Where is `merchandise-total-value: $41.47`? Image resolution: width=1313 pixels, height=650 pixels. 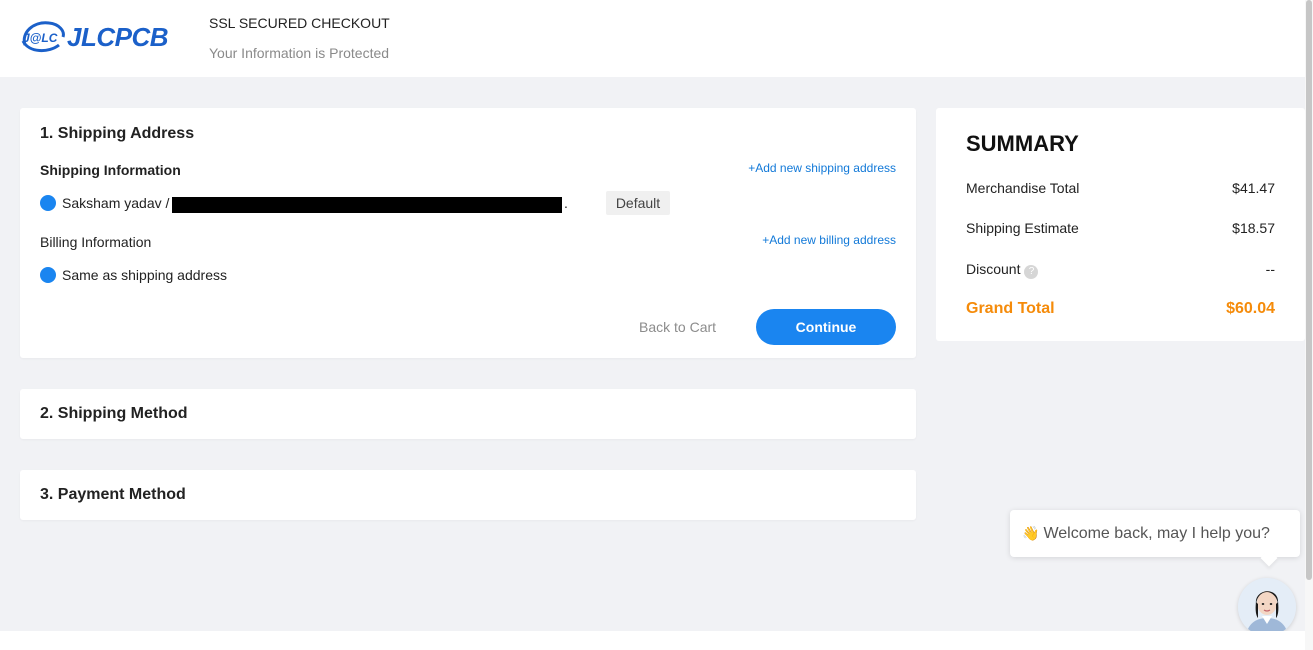 merchandise-total-value: $41.47 is located at coordinates (1253, 188).